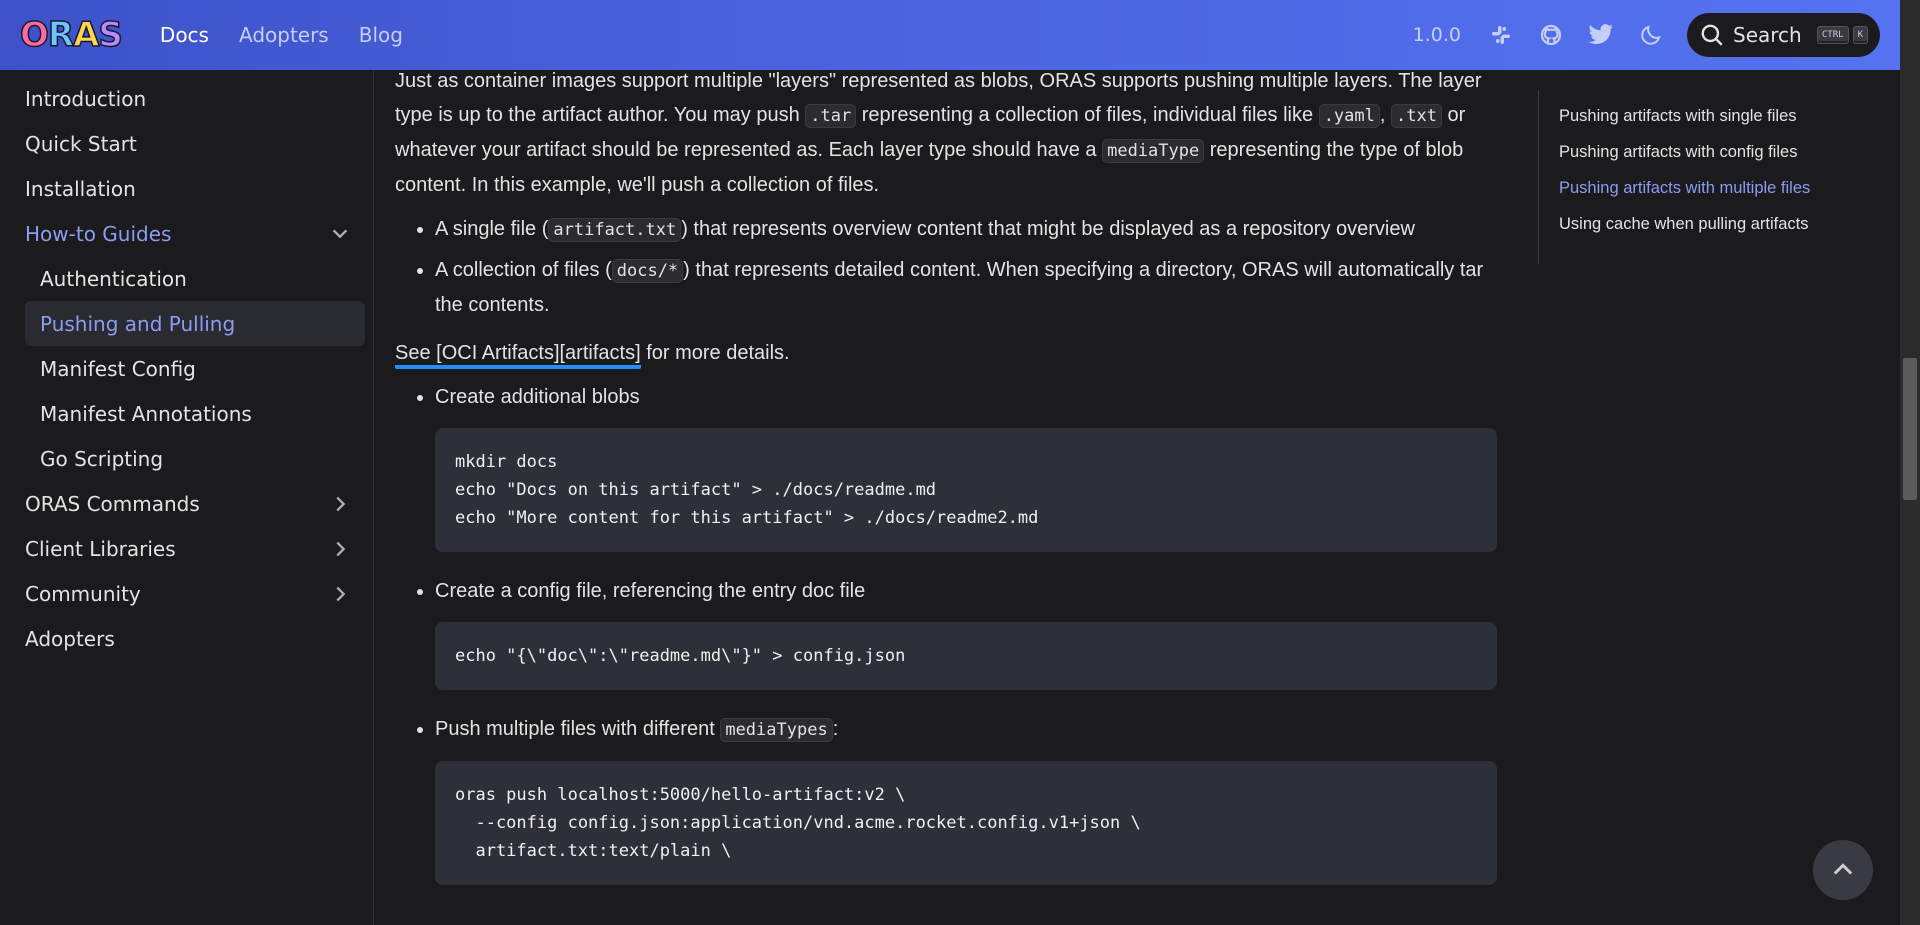 The width and height of the screenshot is (1920, 925). What do you see at coordinates (111, 35) in the screenshot?
I see `logo-letter: S` at bounding box center [111, 35].